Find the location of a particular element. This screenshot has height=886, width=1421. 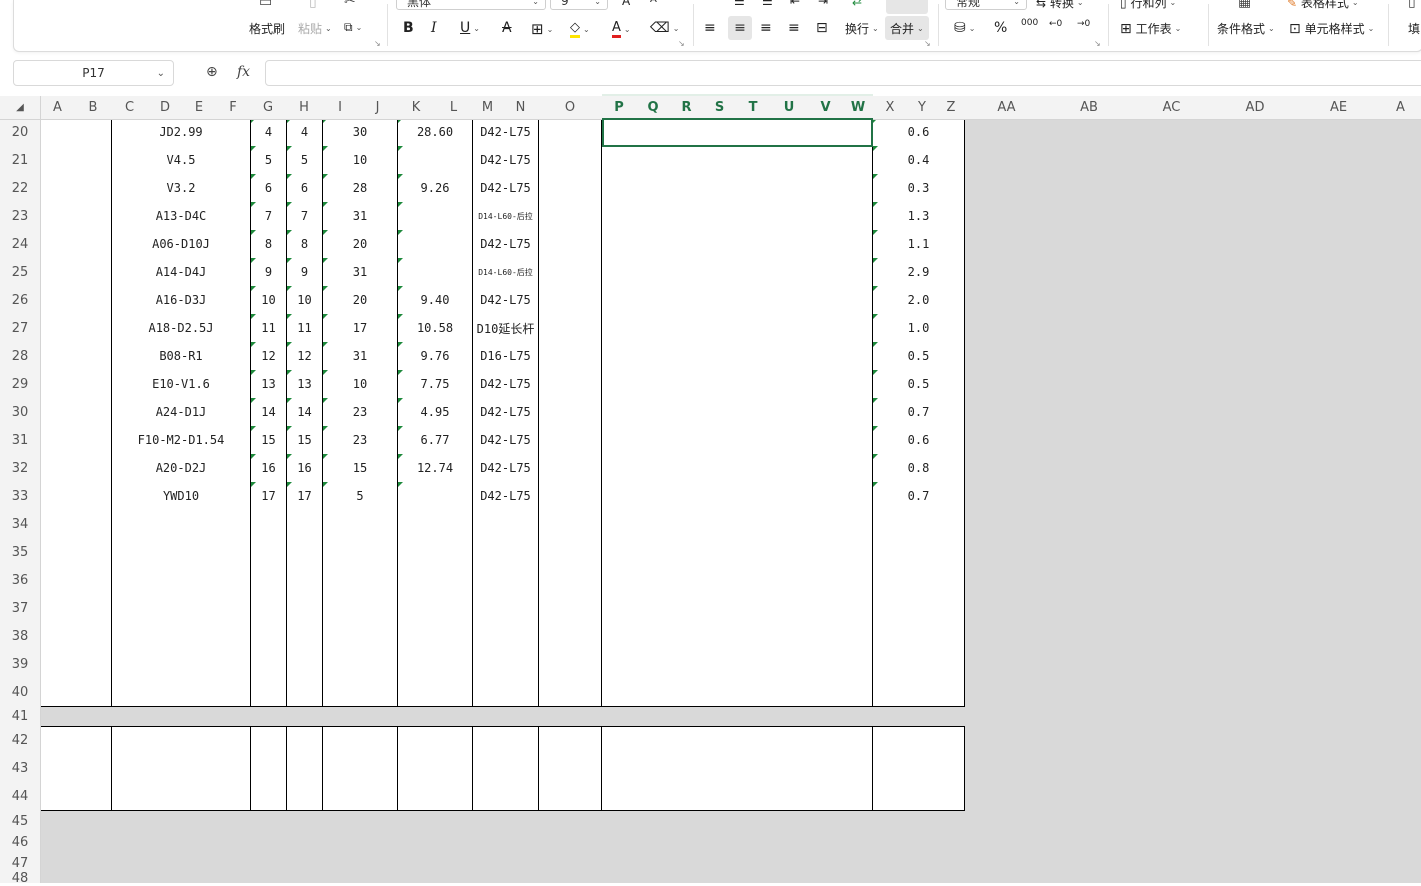

wrap-text-button: 换行 ⌄ is located at coordinates (862, 28).